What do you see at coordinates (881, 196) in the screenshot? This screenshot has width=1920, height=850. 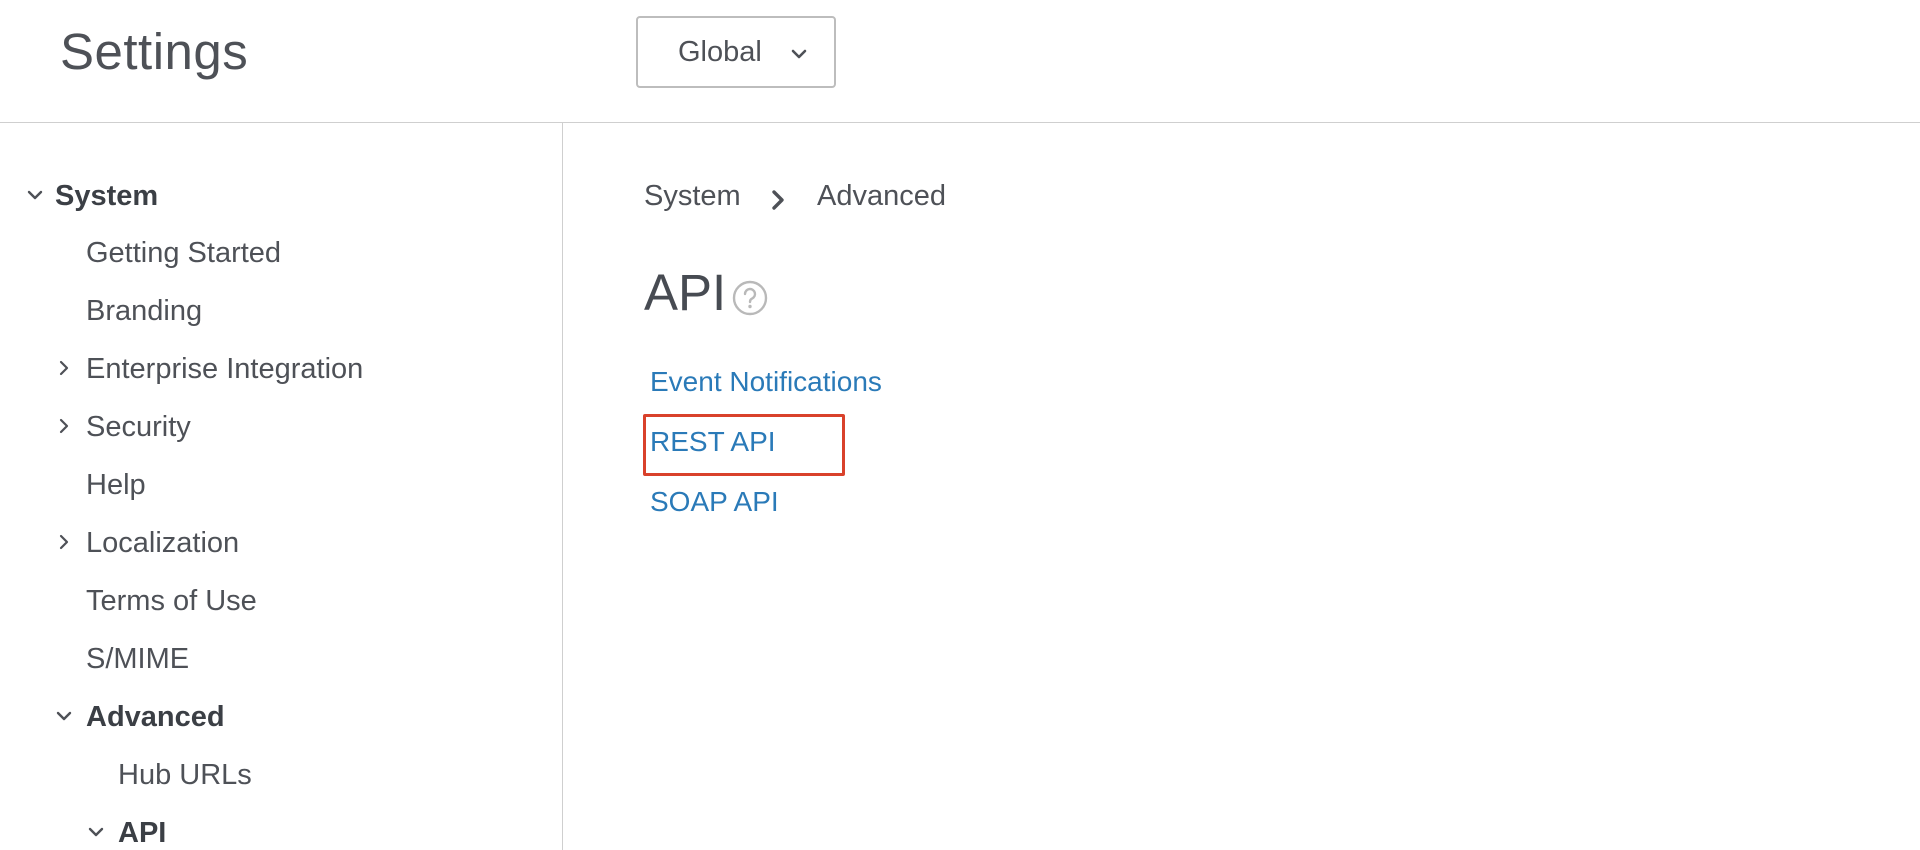 I see `breadcrumb-item-advanced: Advanced` at bounding box center [881, 196].